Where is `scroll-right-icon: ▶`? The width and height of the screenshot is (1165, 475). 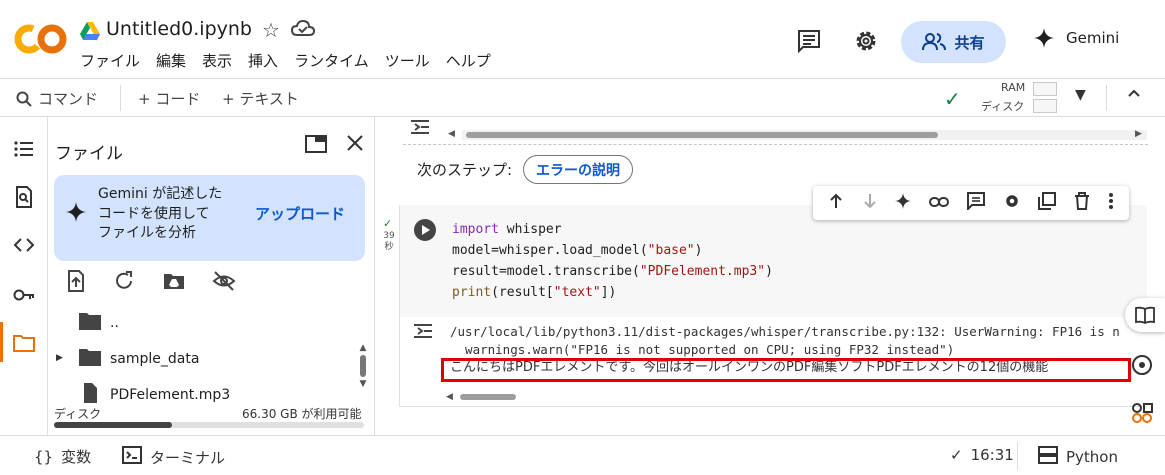 scroll-right-icon: ▶ is located at coordinates (1138, 134).